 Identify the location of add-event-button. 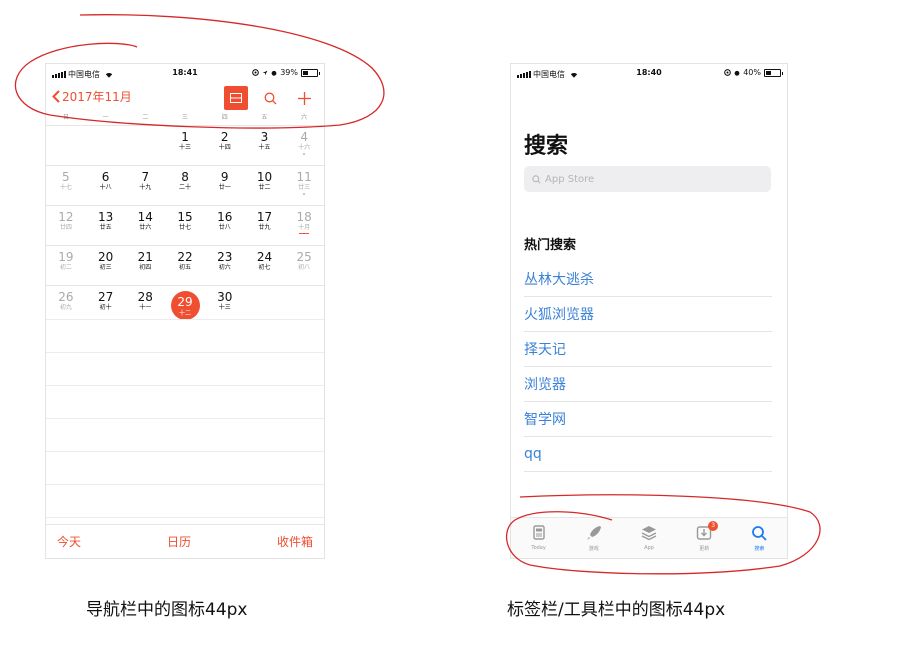
(304, 98).